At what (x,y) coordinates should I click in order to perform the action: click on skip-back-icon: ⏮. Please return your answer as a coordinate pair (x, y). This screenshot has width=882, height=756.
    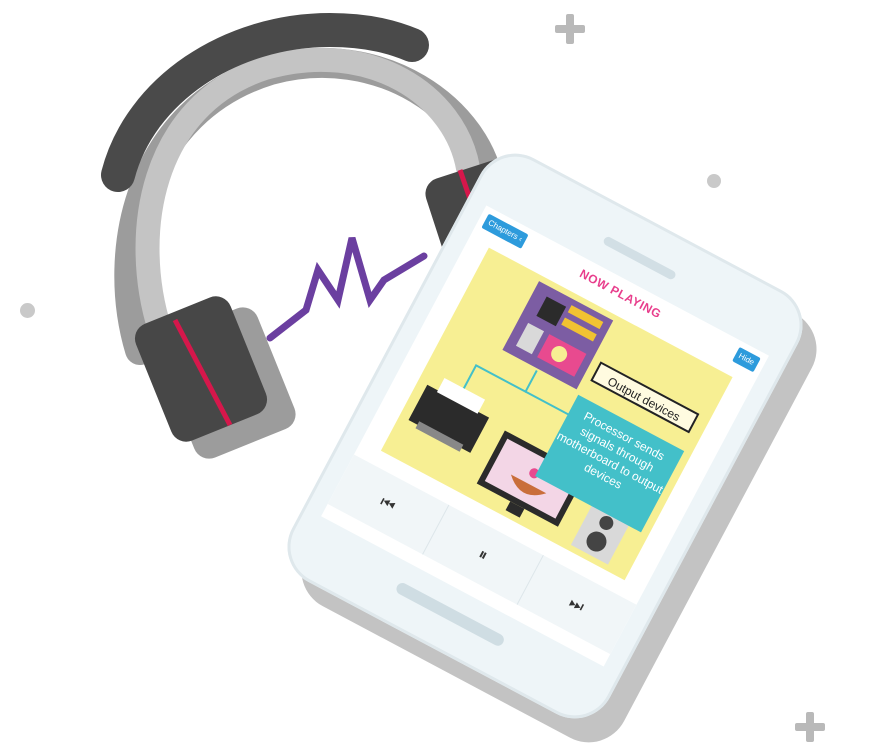
    Looking at the image, I should click on (388, 503).